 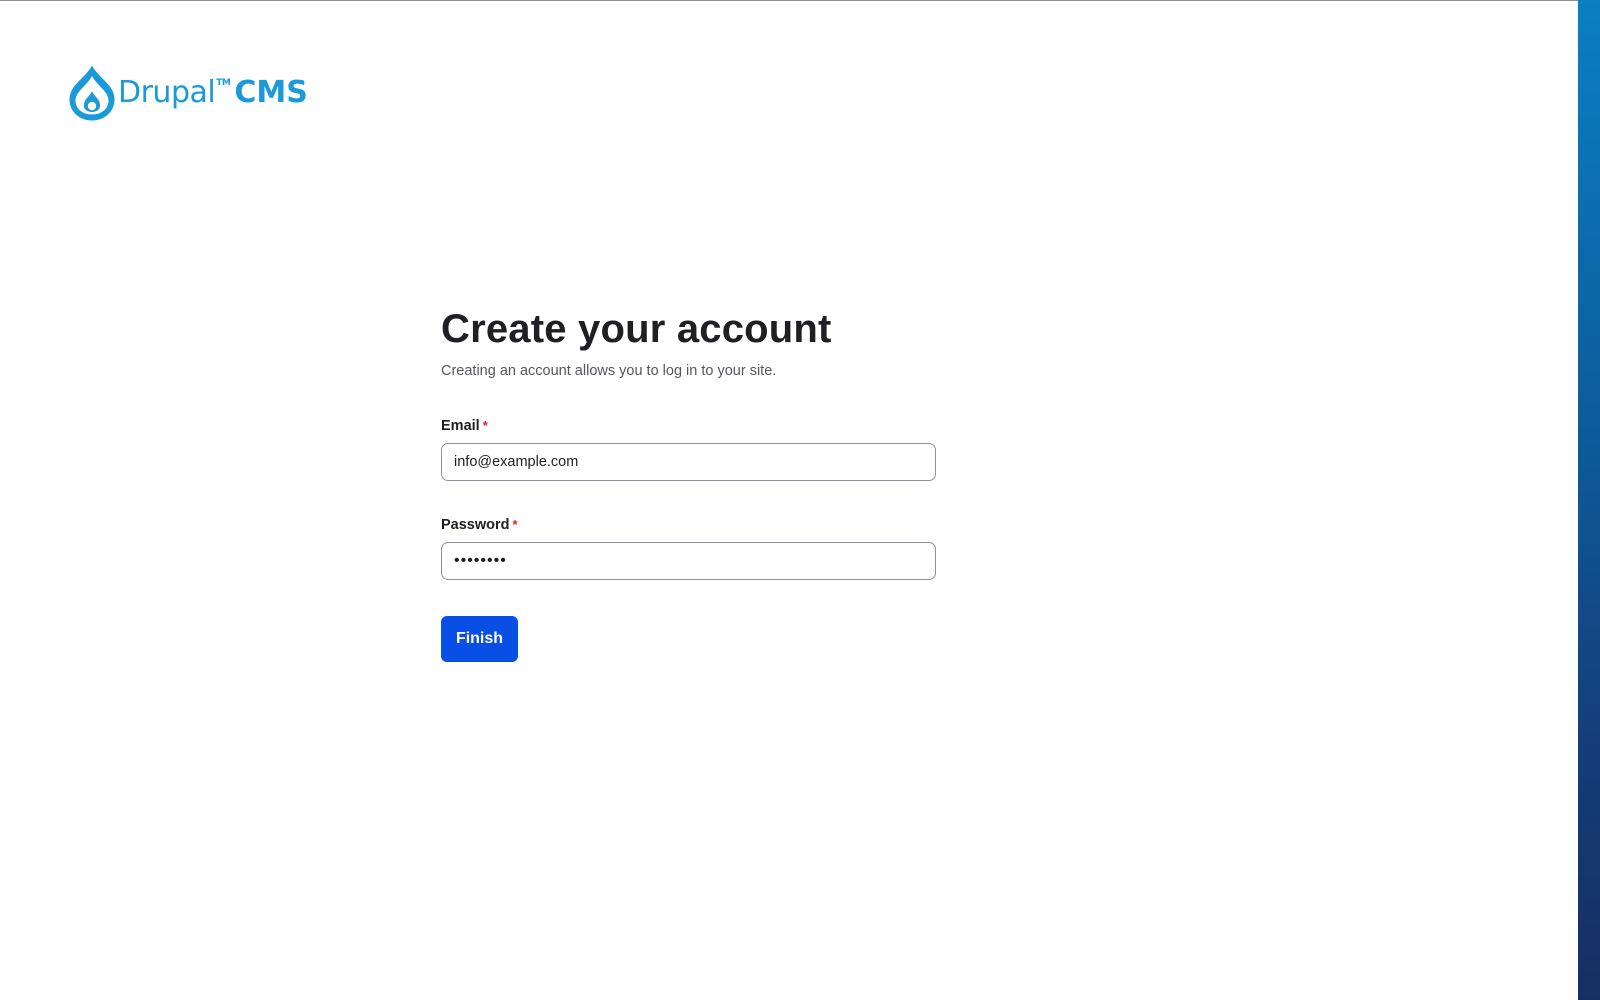 I want to click on password-label-row: Password *, so click(x=688, y=525).